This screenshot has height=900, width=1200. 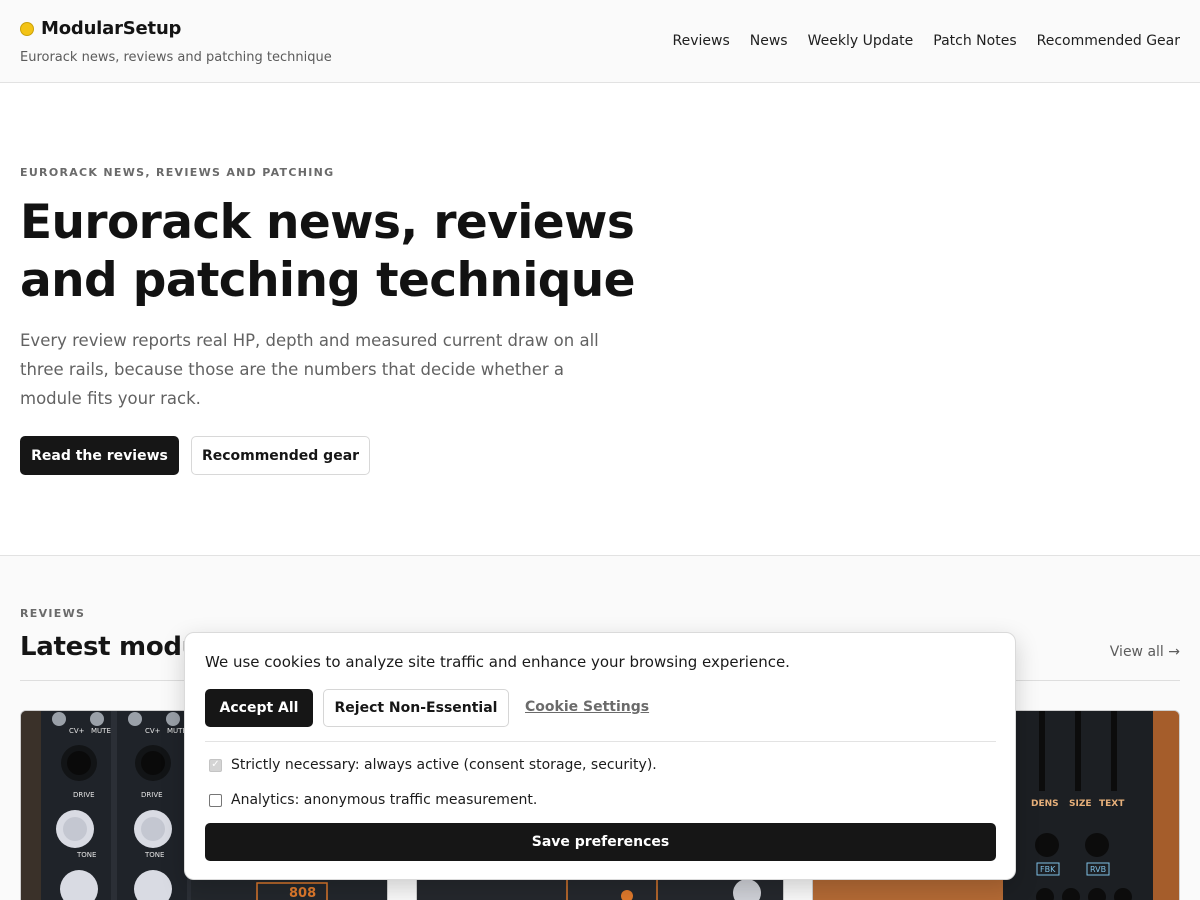 What do you see at coordinates (1045, 804) in the screenshot?
I see `panel-label: DENS` at bounding box center [1045, 804].